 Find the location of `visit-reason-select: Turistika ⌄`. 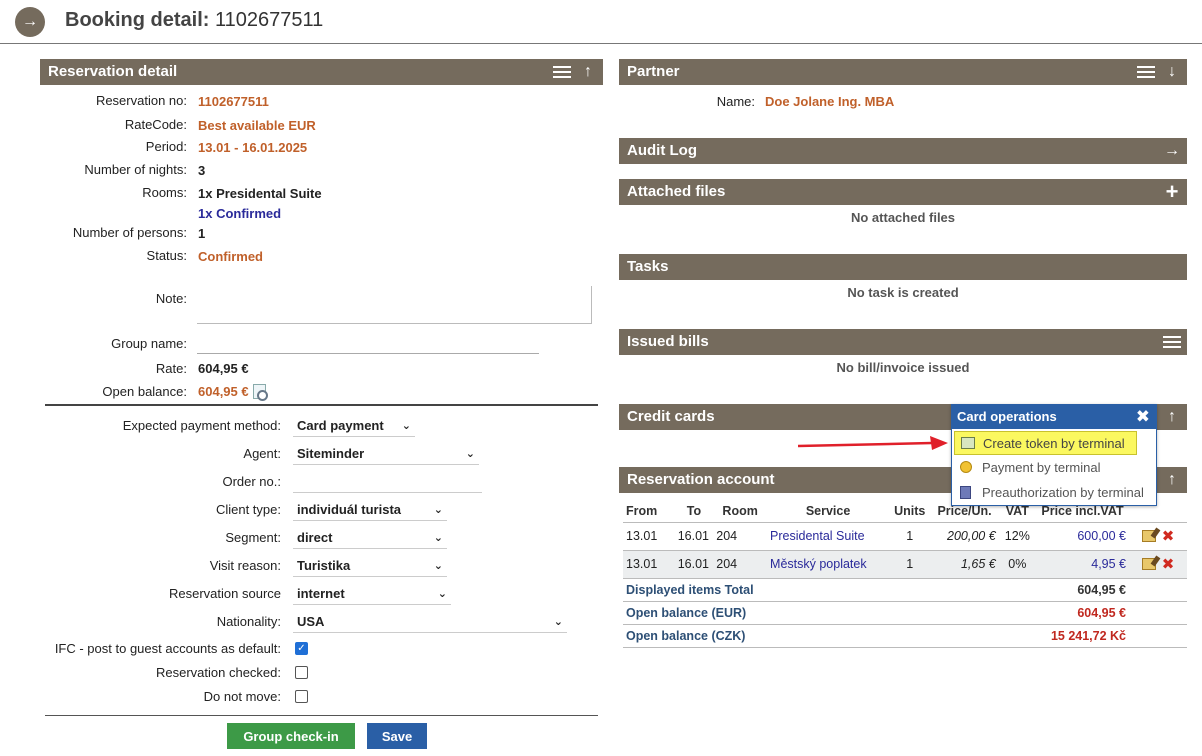

visit-reason-select: Turistika ⌄ is located at coordinates (370, 566).